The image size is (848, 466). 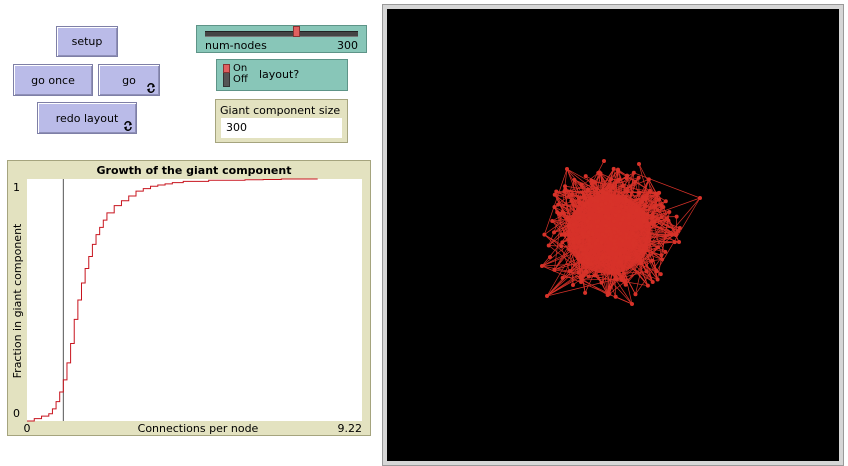 I want to click on switch-off-label: Off, so click(x=240, y=79).